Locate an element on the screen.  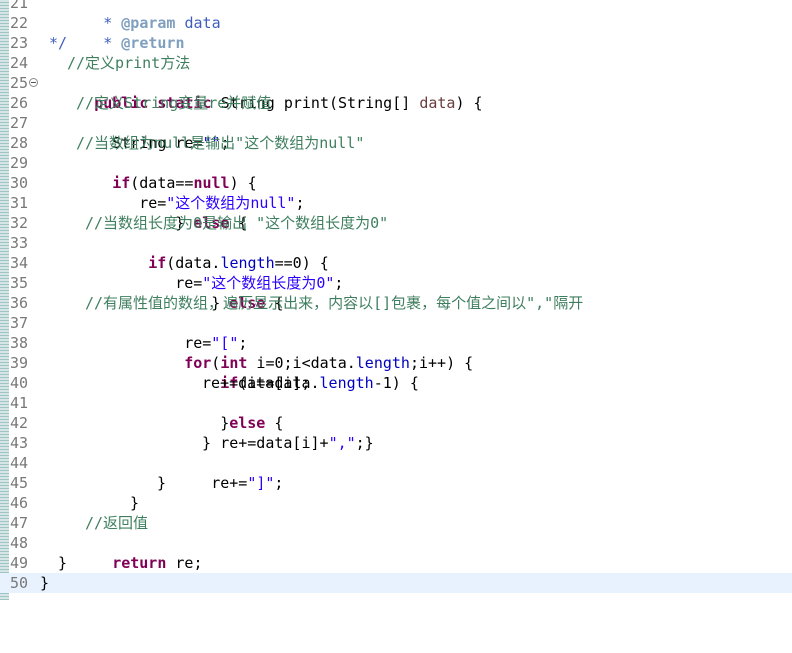
line-number: 48 is located at coordinates (19, 543).